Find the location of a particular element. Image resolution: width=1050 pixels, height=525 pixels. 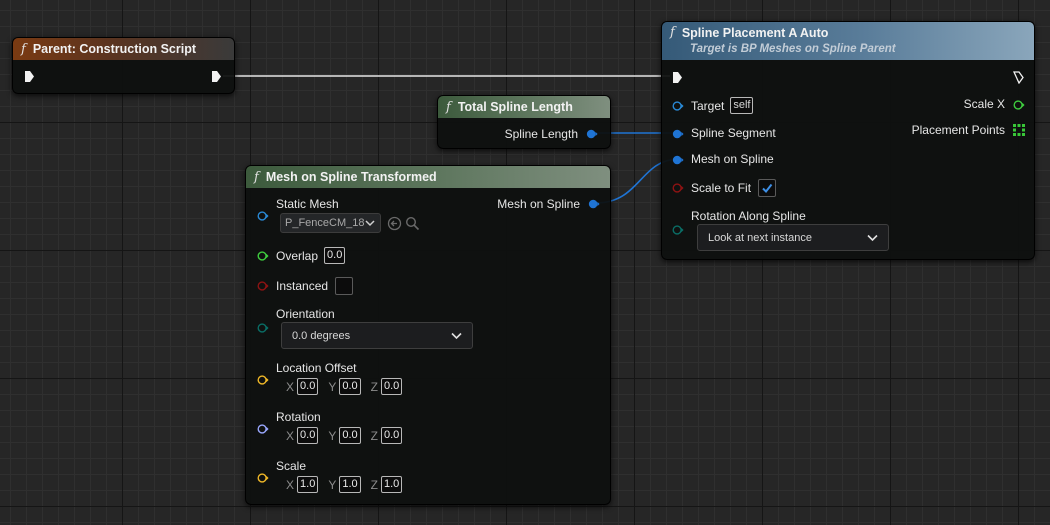

overlap-label: Overlap is located at coordinates (297, 255).